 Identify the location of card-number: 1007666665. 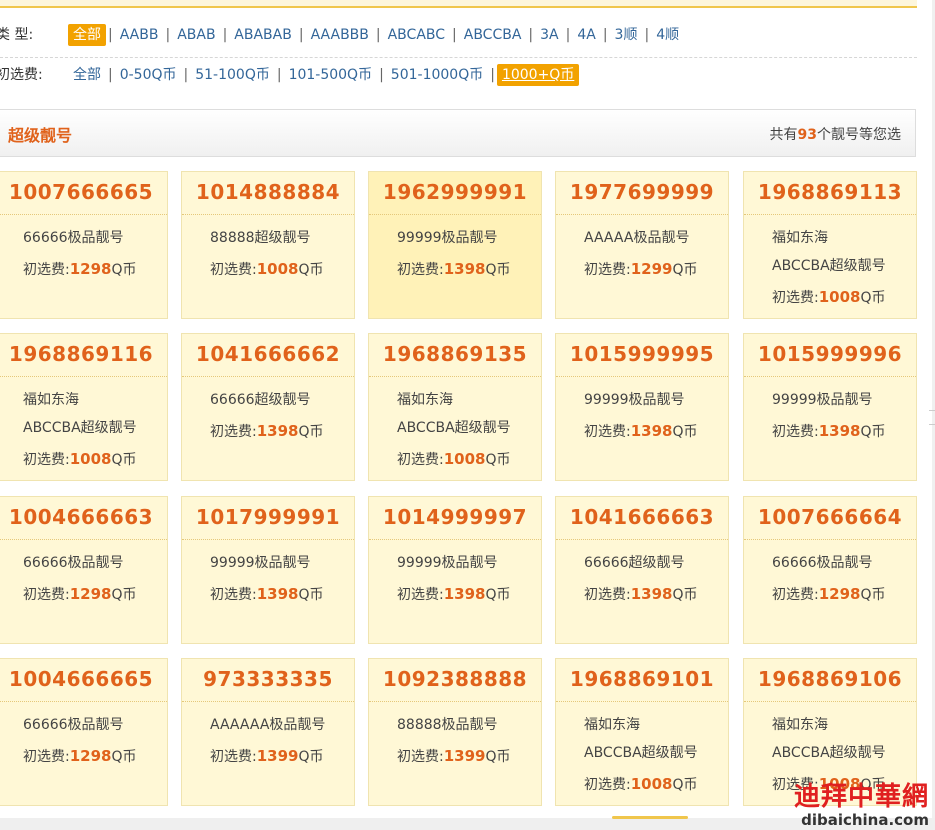
(83, 192).